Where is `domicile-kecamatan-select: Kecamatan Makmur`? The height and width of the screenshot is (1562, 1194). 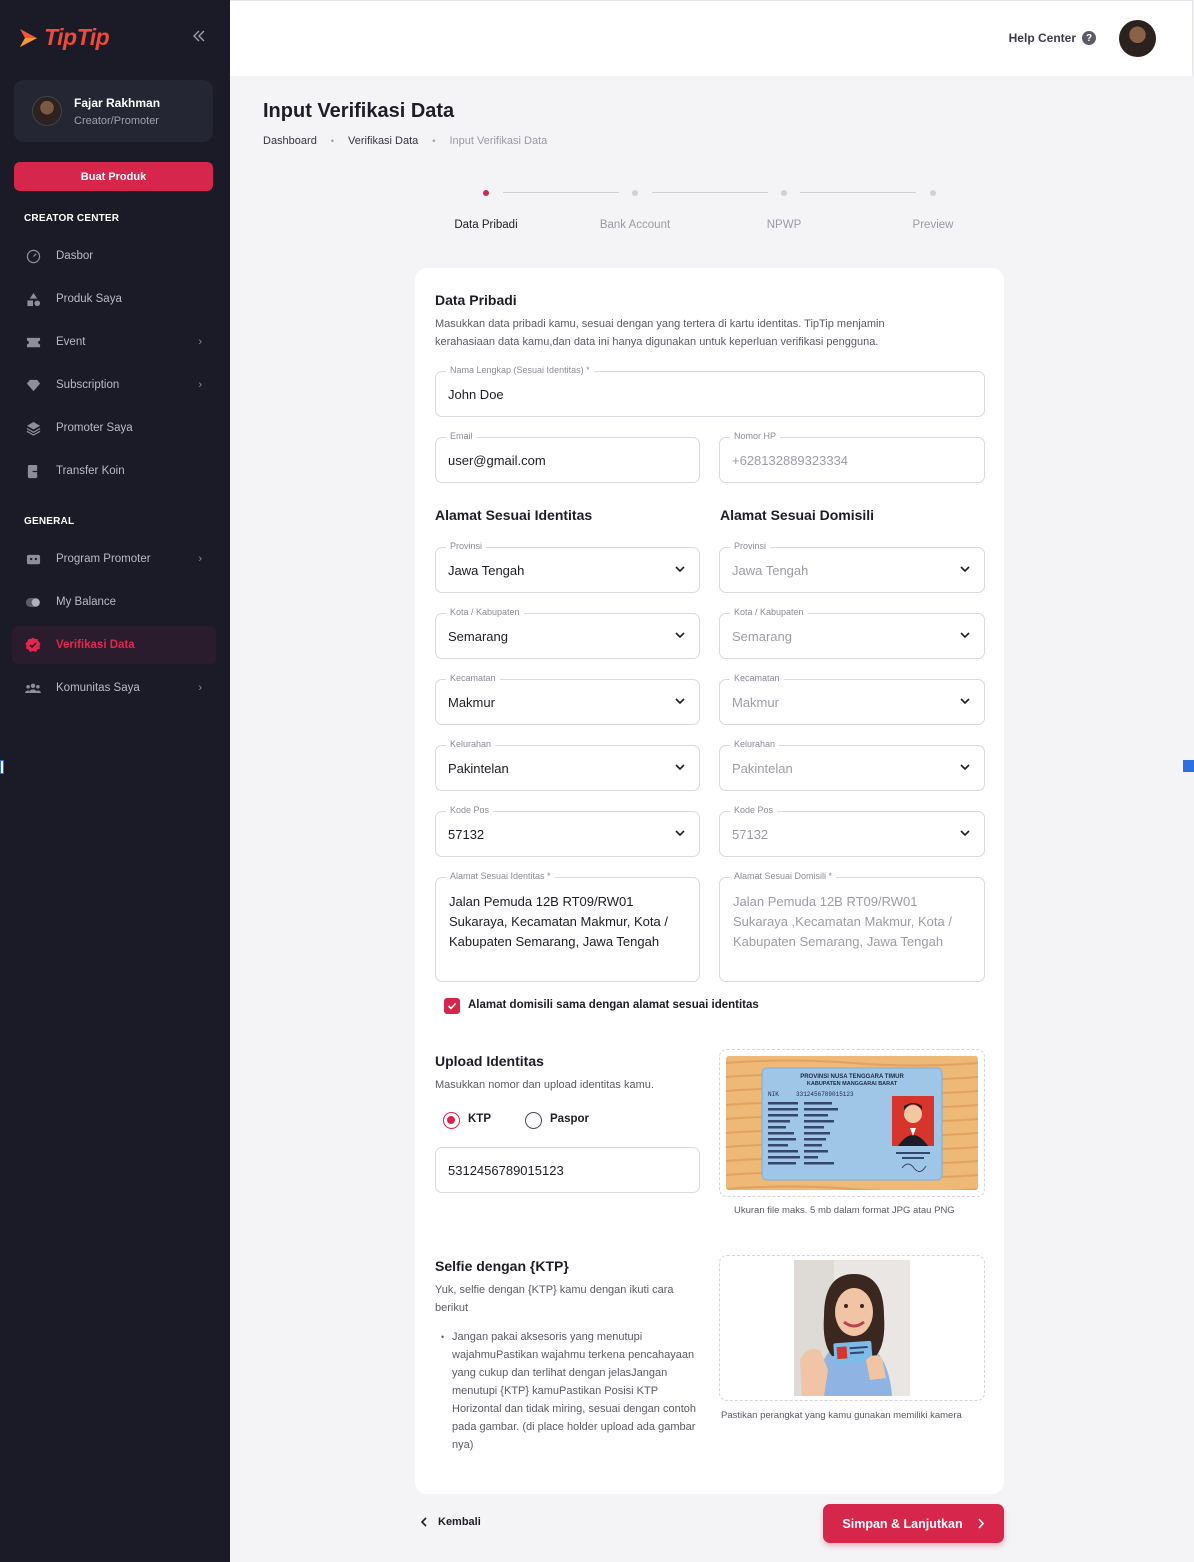 domicile-kecamatan-select: Kecamatan Makmur is located at coordinates (852, 699).